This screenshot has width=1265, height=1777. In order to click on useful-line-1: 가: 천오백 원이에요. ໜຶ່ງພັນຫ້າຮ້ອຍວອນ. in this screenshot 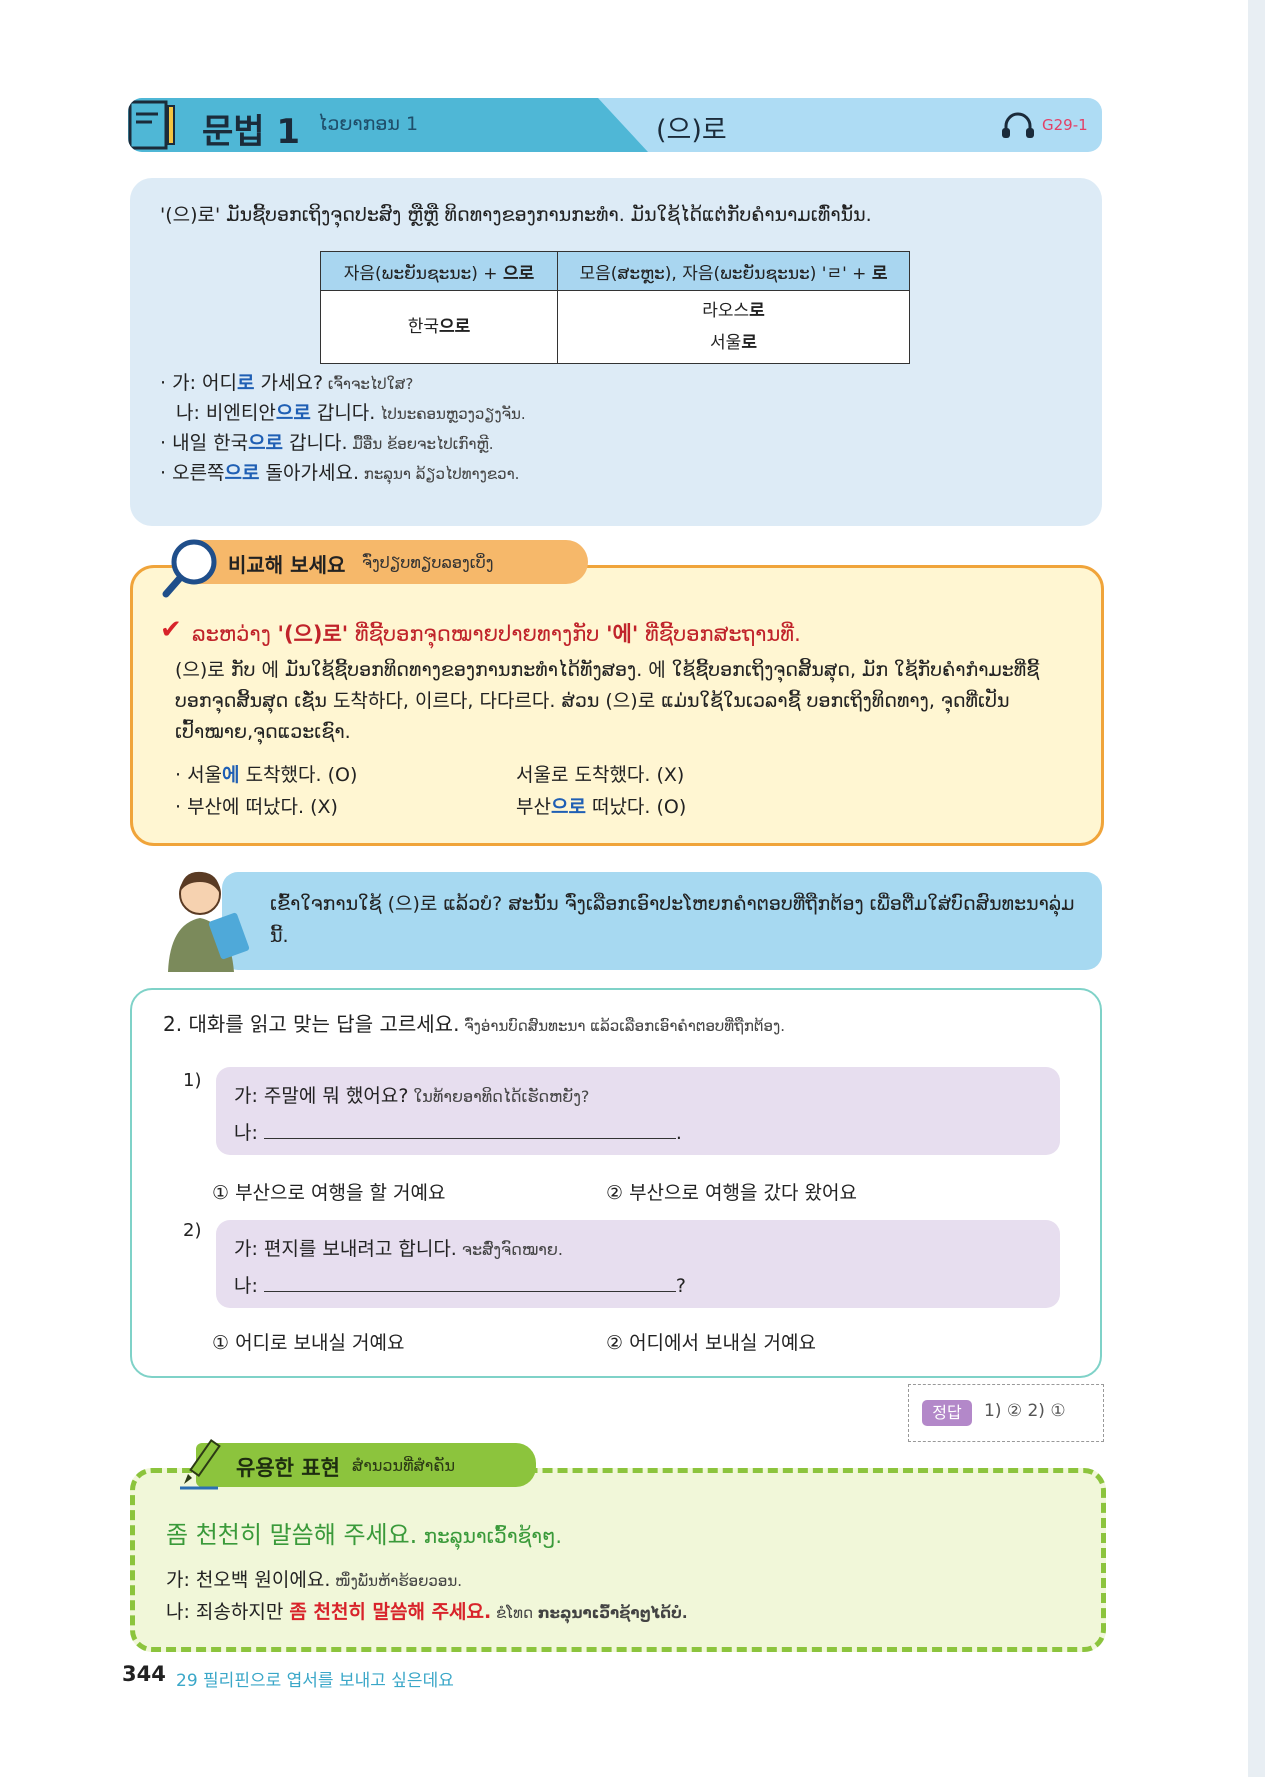, I will do `click(314, 1580)`.